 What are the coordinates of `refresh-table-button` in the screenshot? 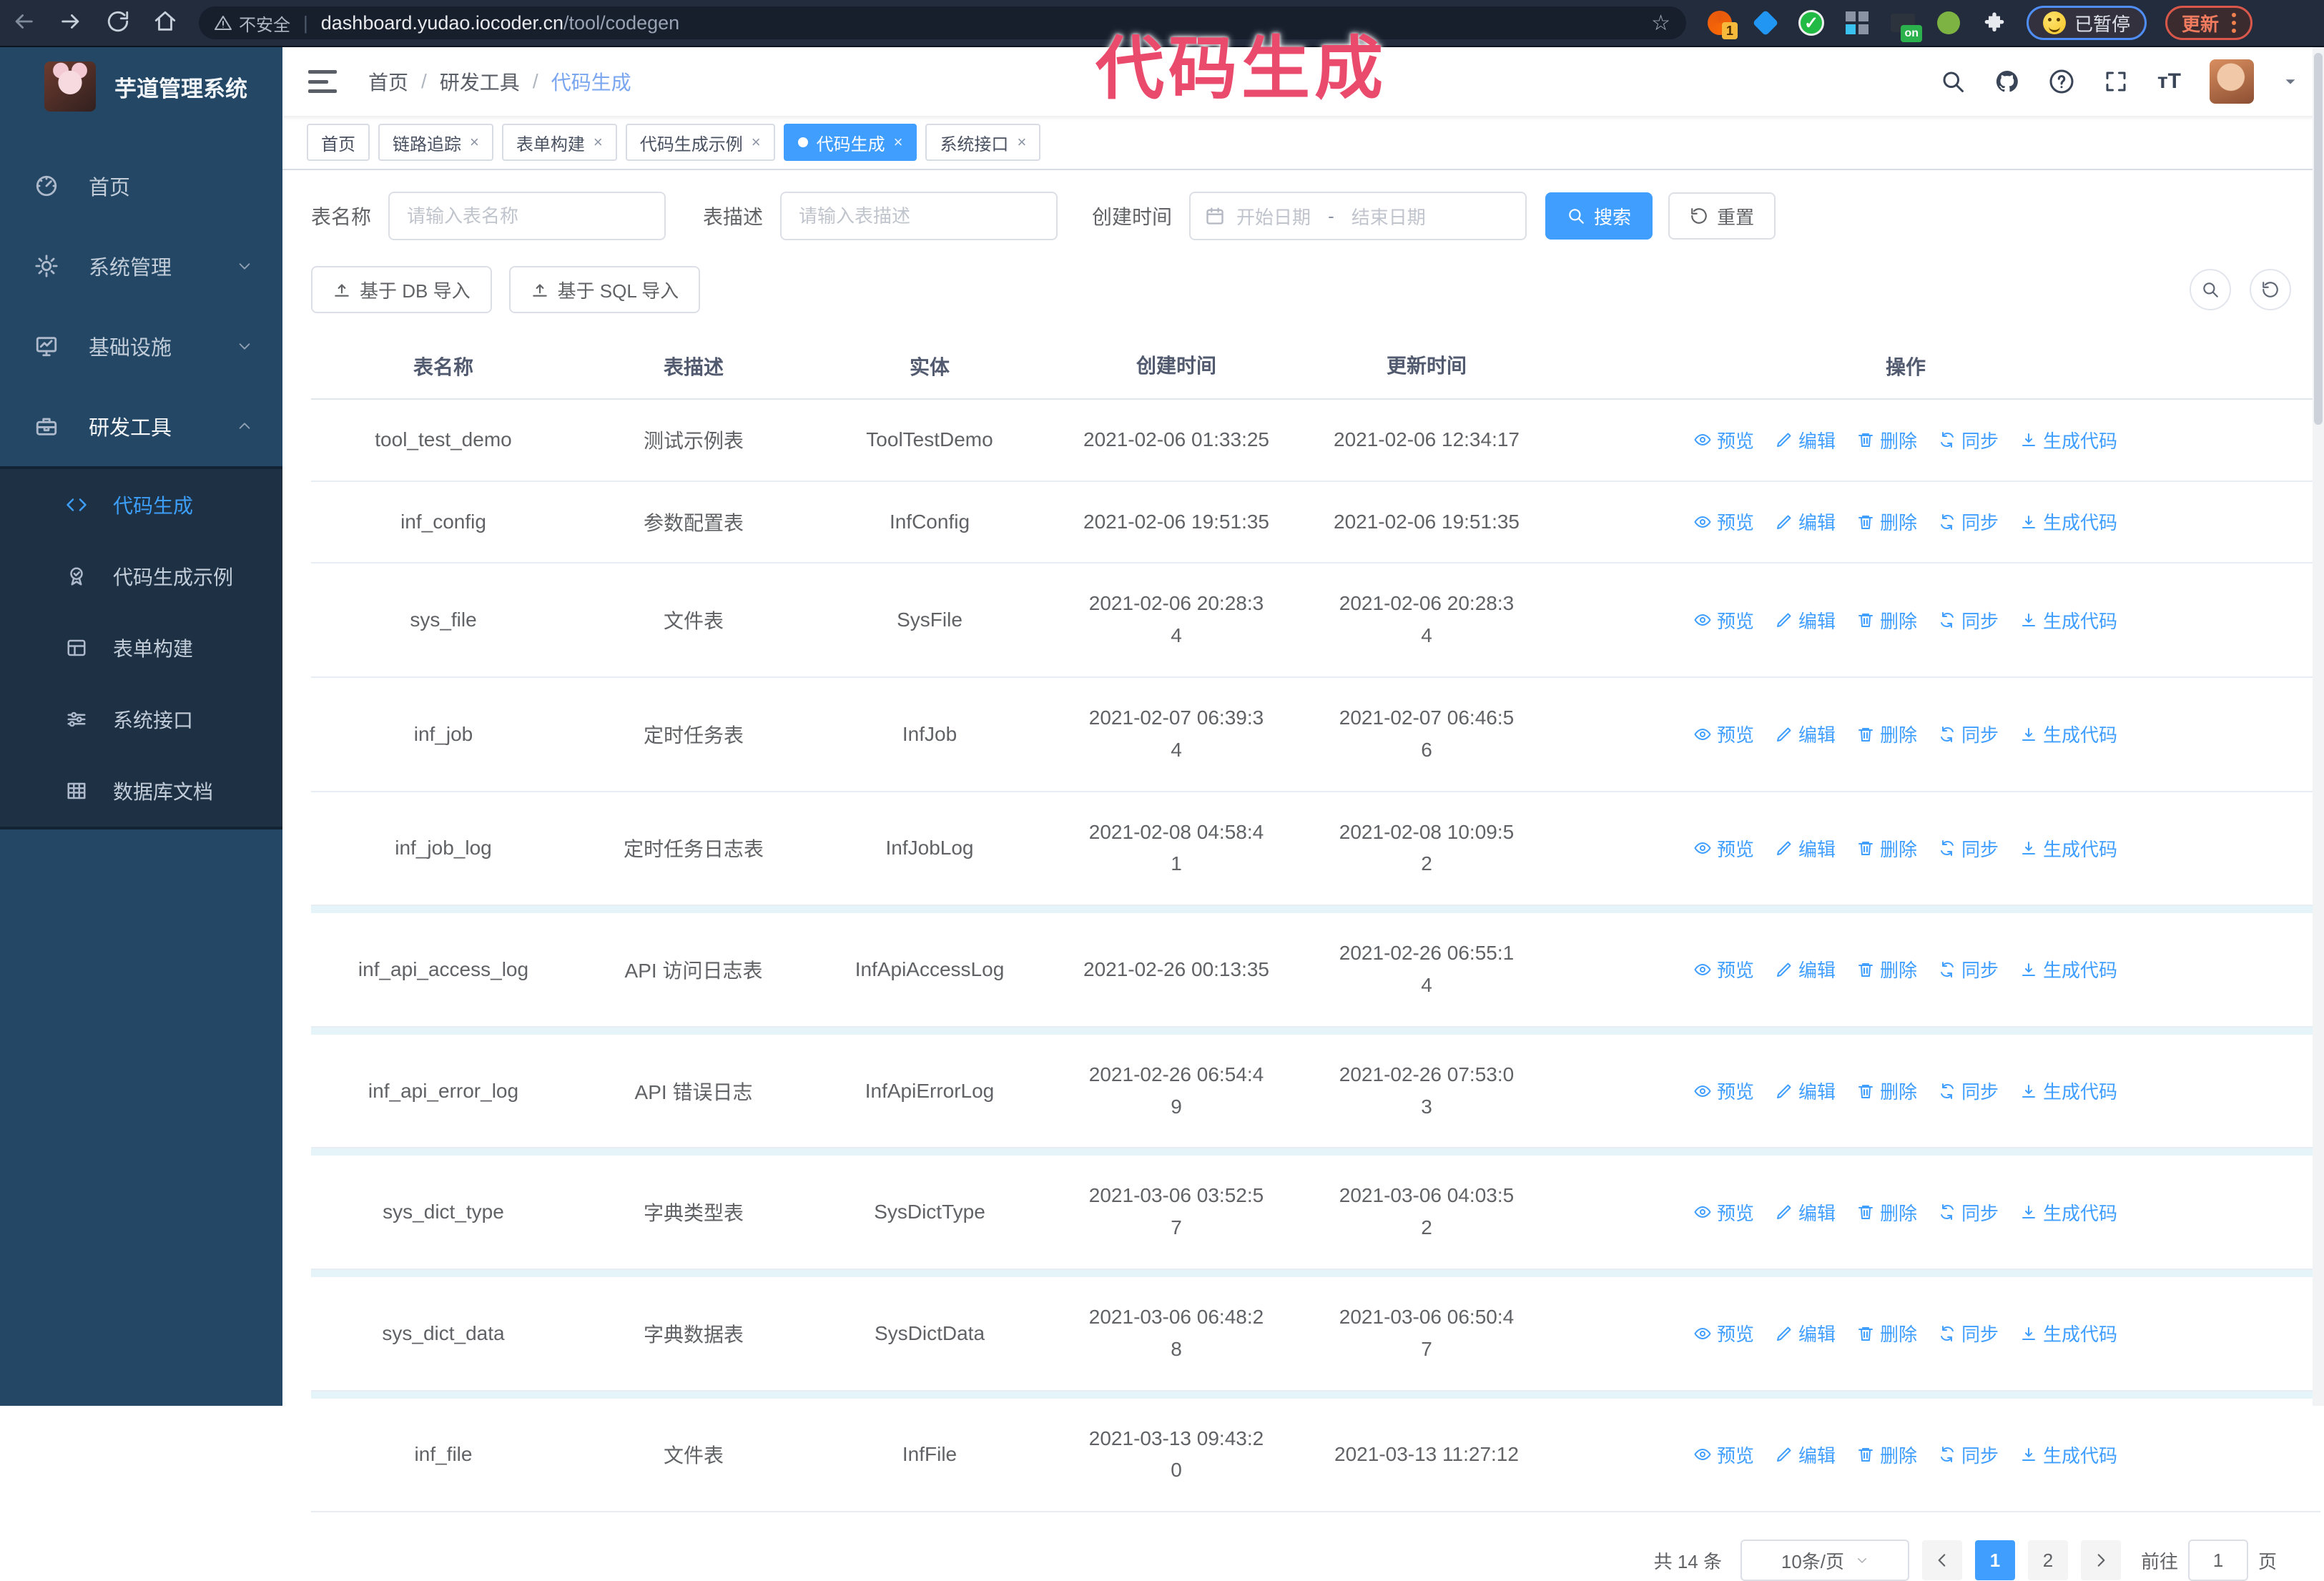 It's located at (2270, 289).